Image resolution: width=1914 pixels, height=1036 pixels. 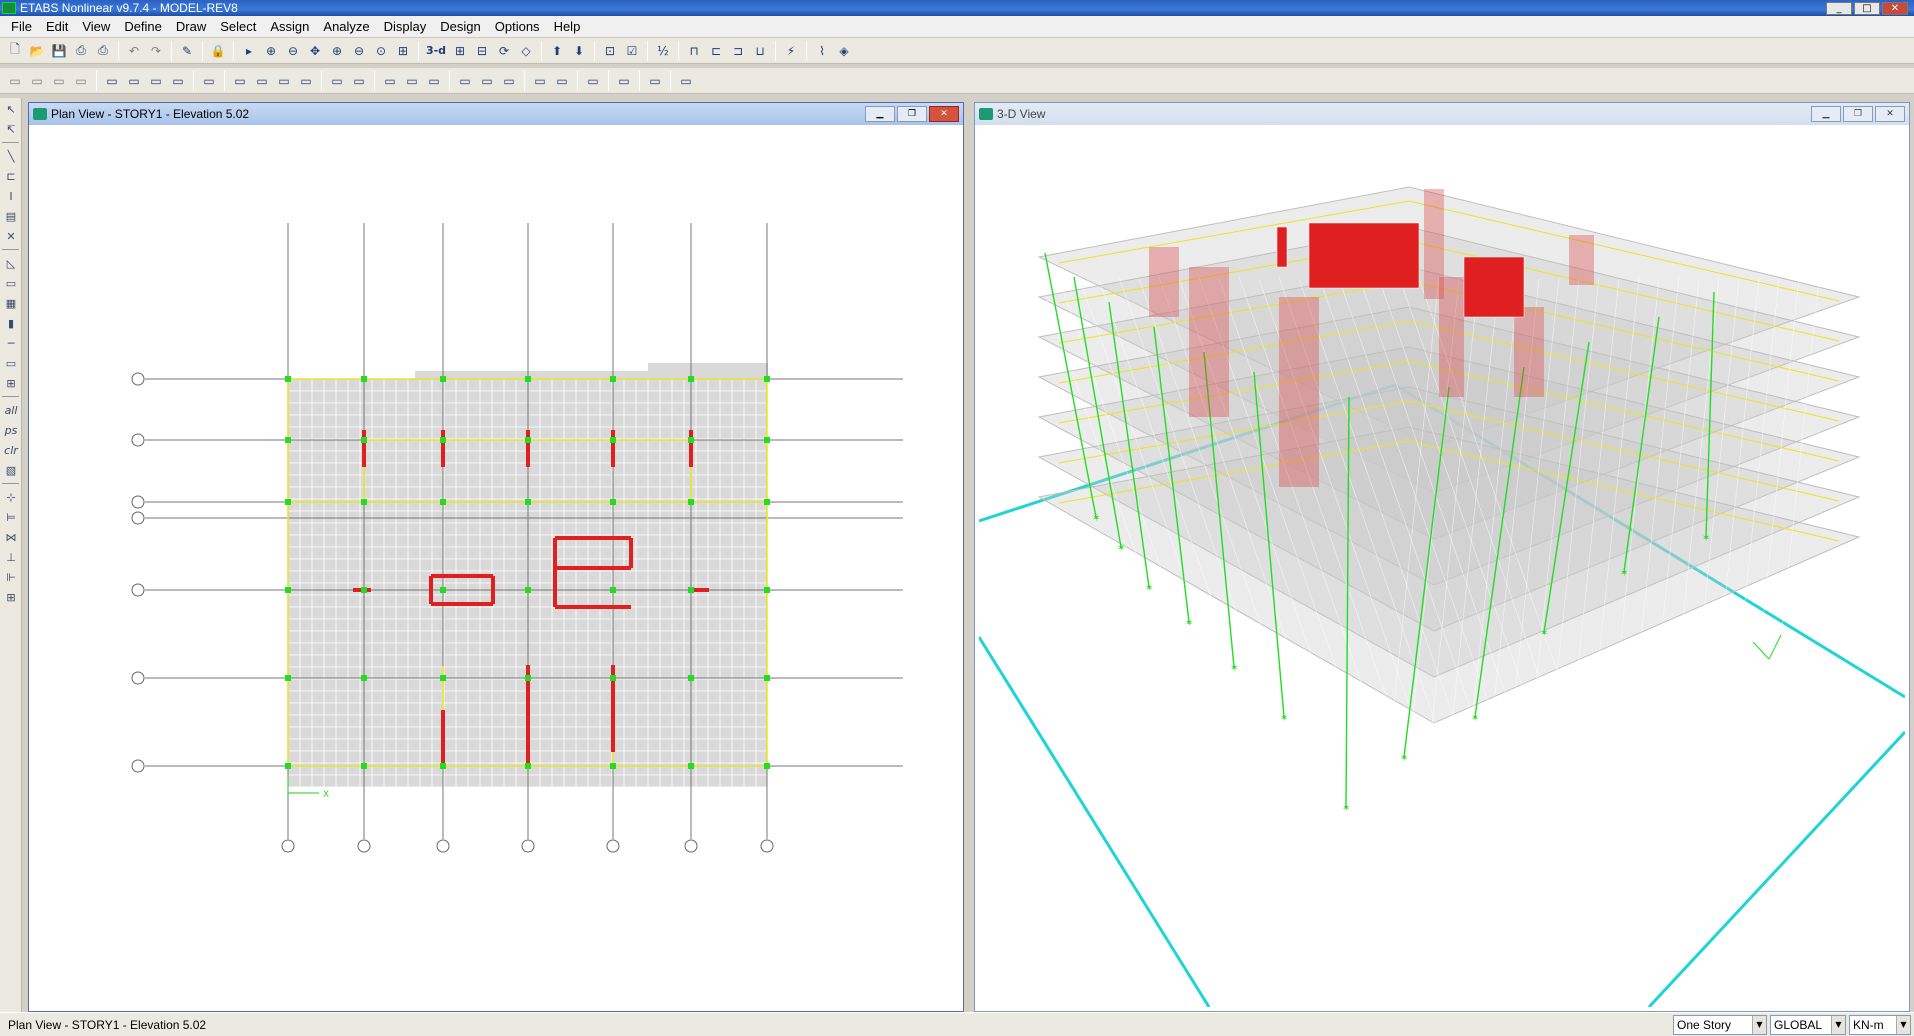 What do you see at coordinates (390, 81) in the screenshot?
I see `frame-loads-icon: ▭` at bounding box center [390, 81].